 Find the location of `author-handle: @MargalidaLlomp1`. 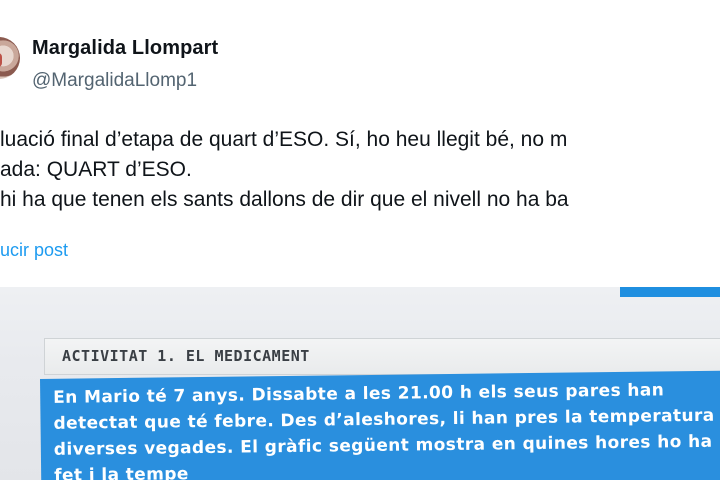

author-handle: @MargalidaLlomp1 is located at coordinates (114, 81).